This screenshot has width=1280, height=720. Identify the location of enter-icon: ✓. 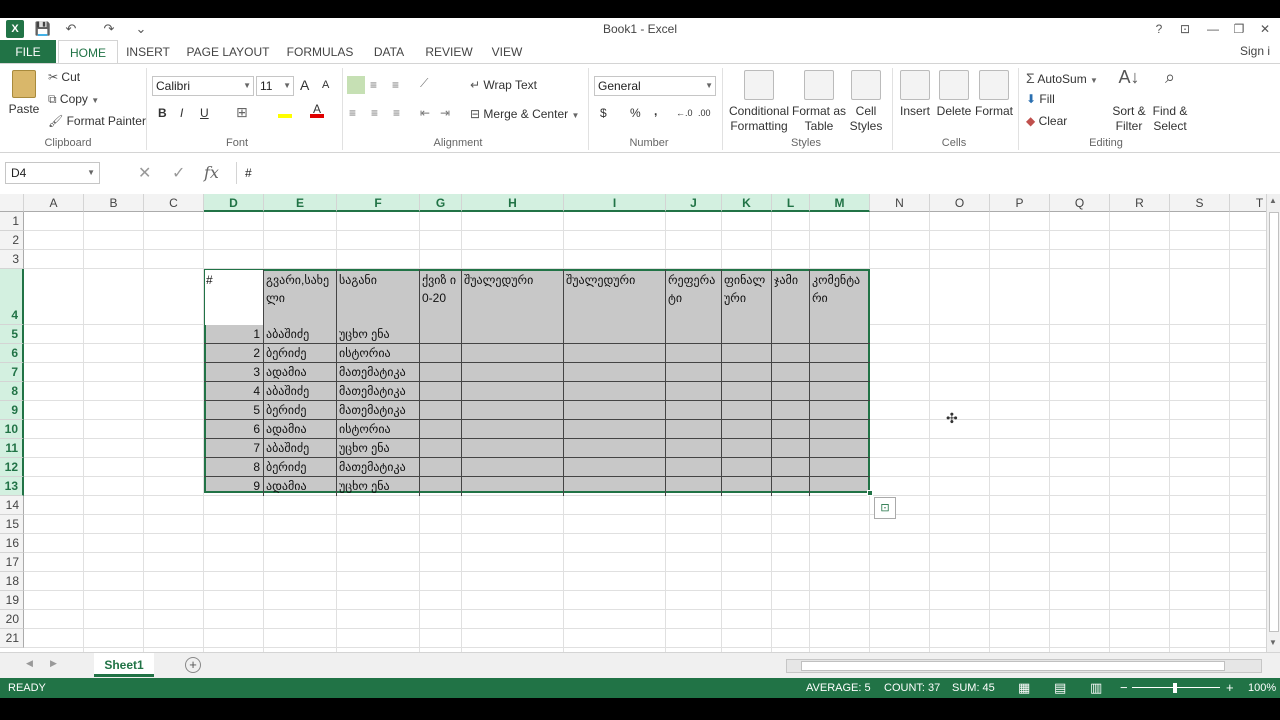
(178, 173).